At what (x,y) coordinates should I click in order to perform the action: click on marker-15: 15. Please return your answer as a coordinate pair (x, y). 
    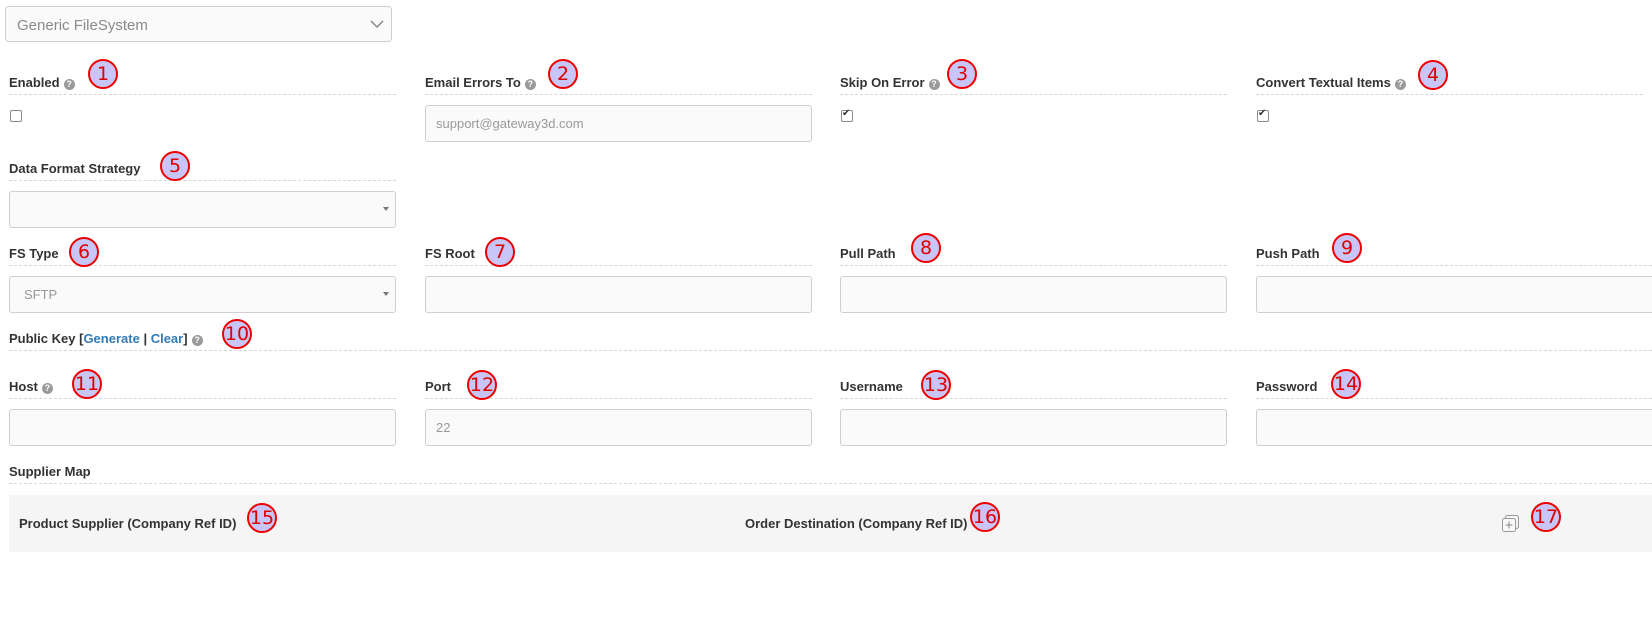
    Looking at the image, I should click on (262, 518).